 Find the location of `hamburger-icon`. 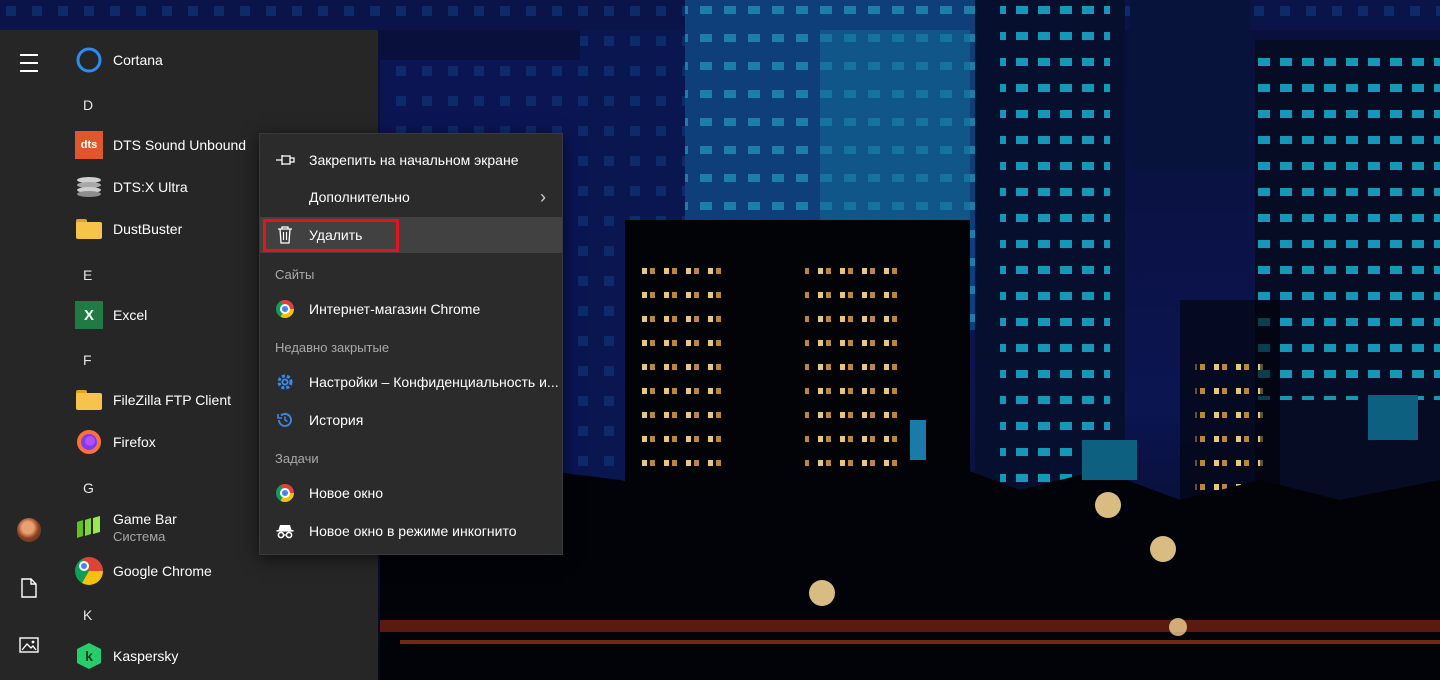

hamburger-icon is located at coordinates (29, 63).